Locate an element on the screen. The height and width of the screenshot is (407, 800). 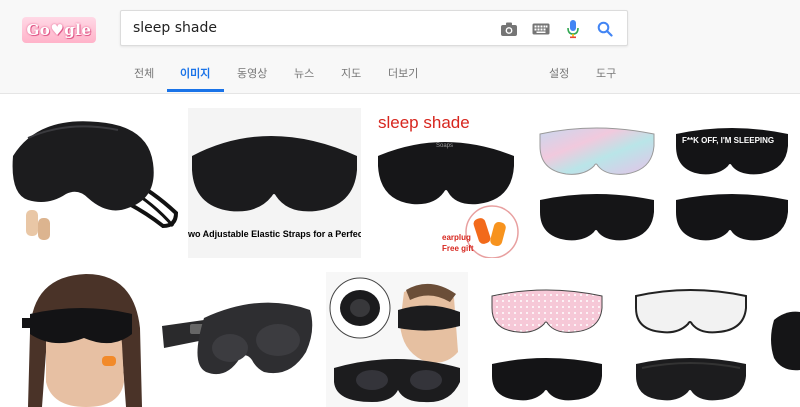
woman-wearing-mask-image is located at coordinates (82, 340).